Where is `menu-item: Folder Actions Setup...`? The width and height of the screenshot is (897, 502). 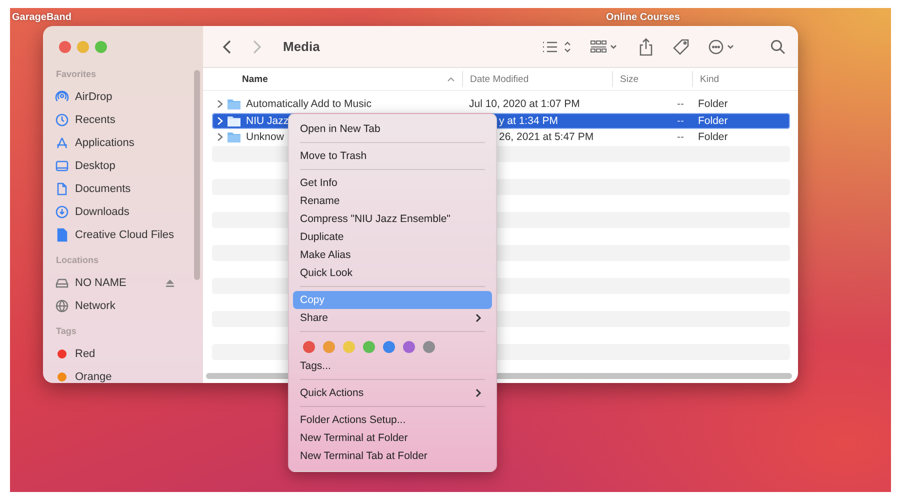
menu-item: Folder Actions Setup... is located at coordinates (392, 420).